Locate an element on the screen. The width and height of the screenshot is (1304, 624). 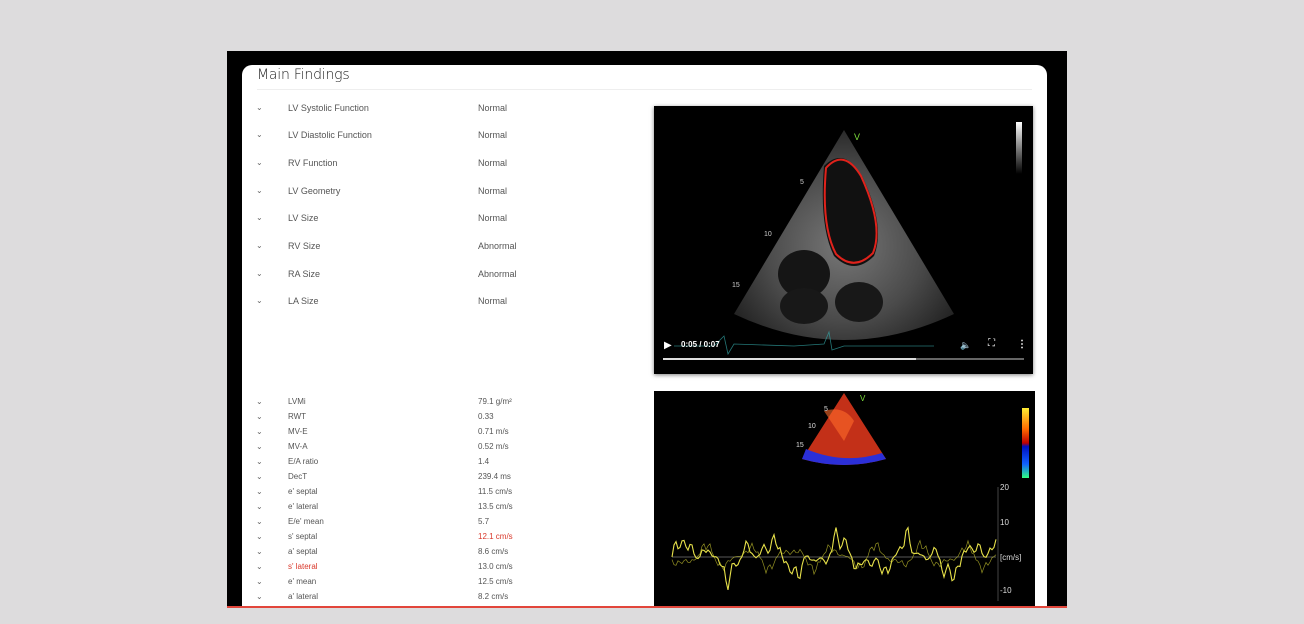
video-progress-bar is located at coordinates (843, 359).